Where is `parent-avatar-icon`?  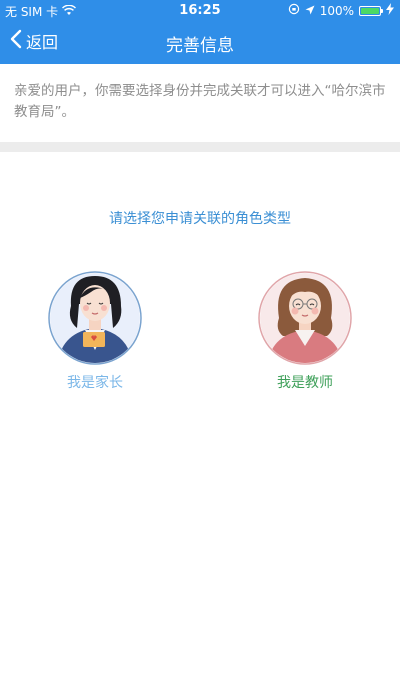 parent-avatar-icon is located at coordinates (95, 318).